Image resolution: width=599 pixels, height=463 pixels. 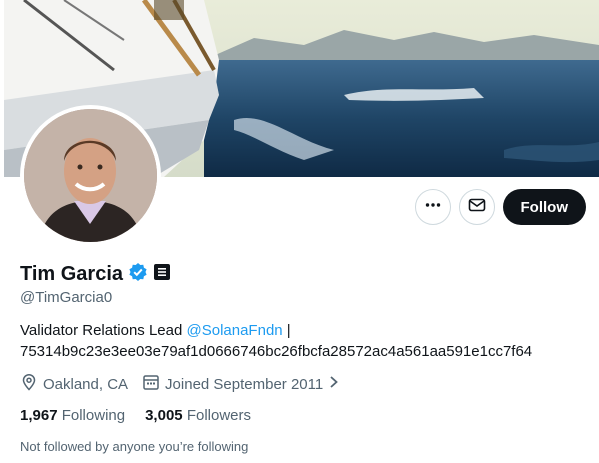 I want to click on bio-line-1: Validator Relations Lead @SolanaFndn |, so click(x=276, y=330).